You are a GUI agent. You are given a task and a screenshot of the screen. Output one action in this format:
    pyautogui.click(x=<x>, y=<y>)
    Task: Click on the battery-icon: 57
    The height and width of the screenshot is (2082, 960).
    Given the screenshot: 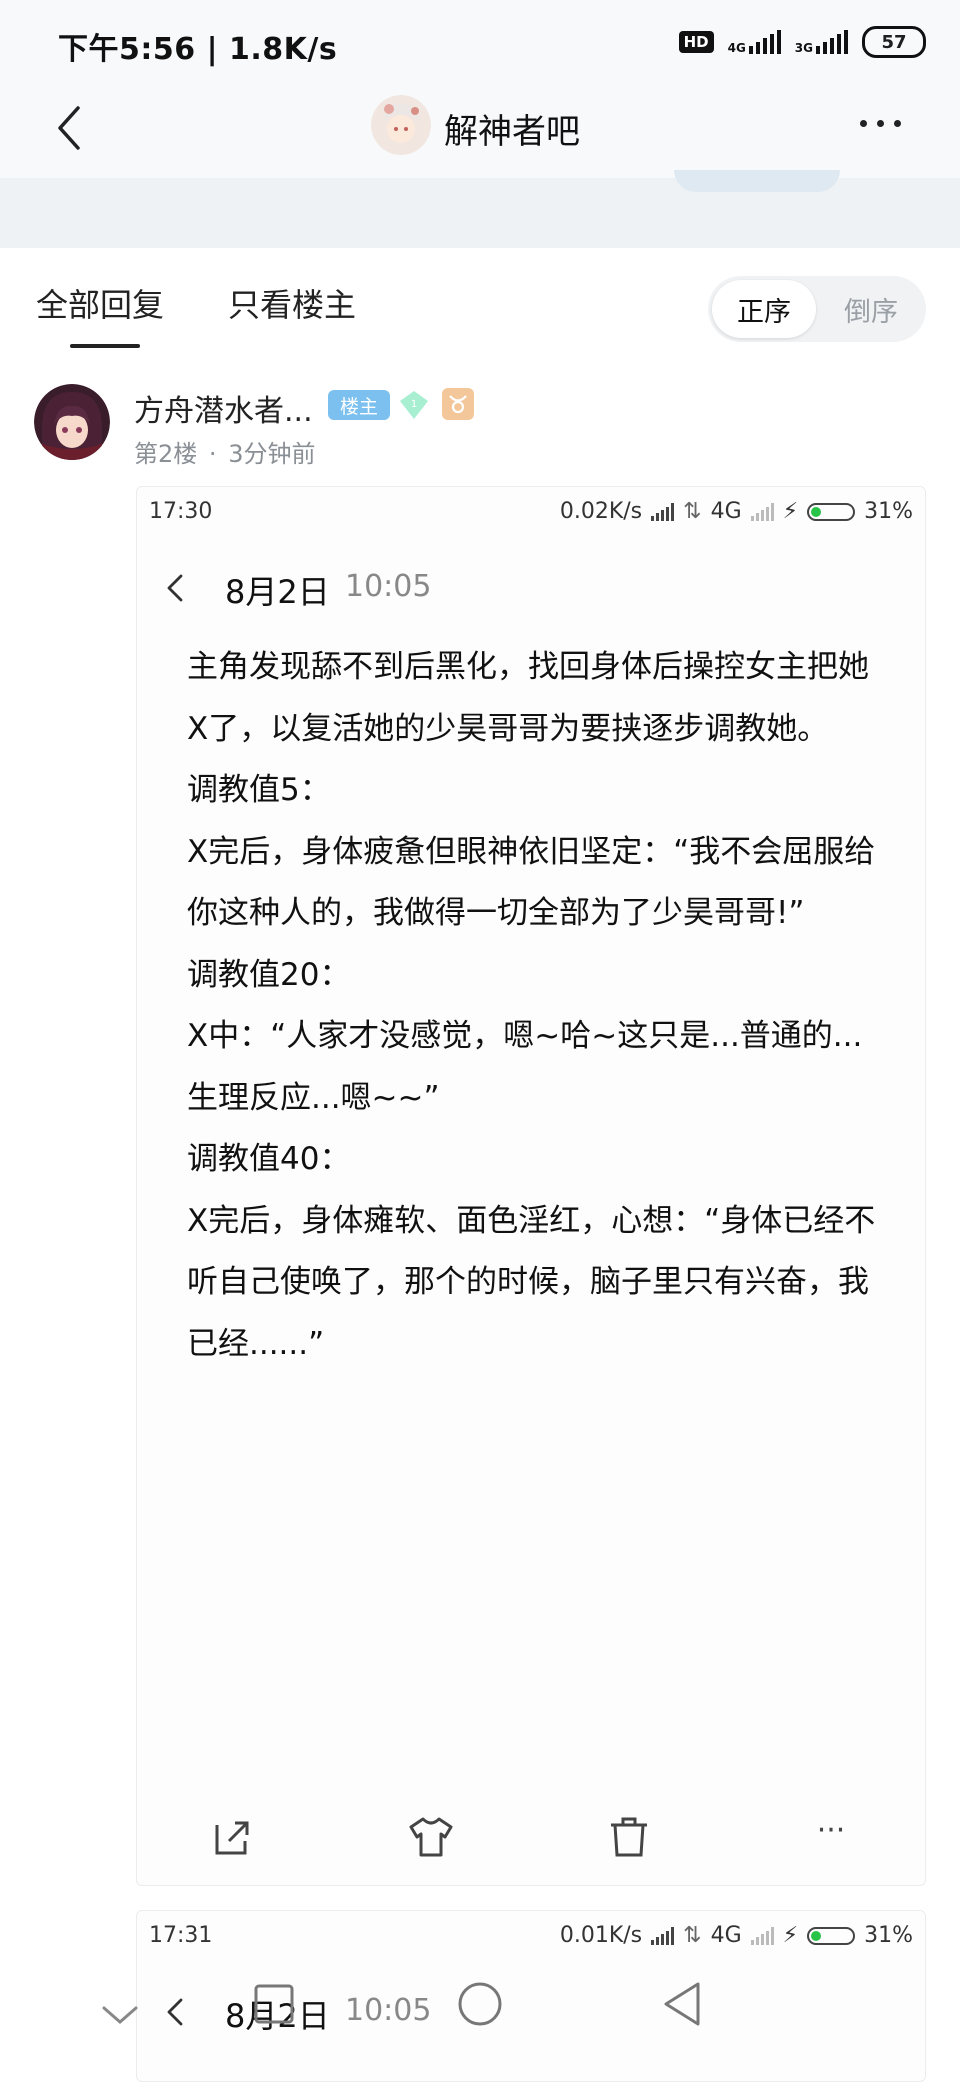 What is the action you would take?
    pyautogui.click(x=894, y=42)
    